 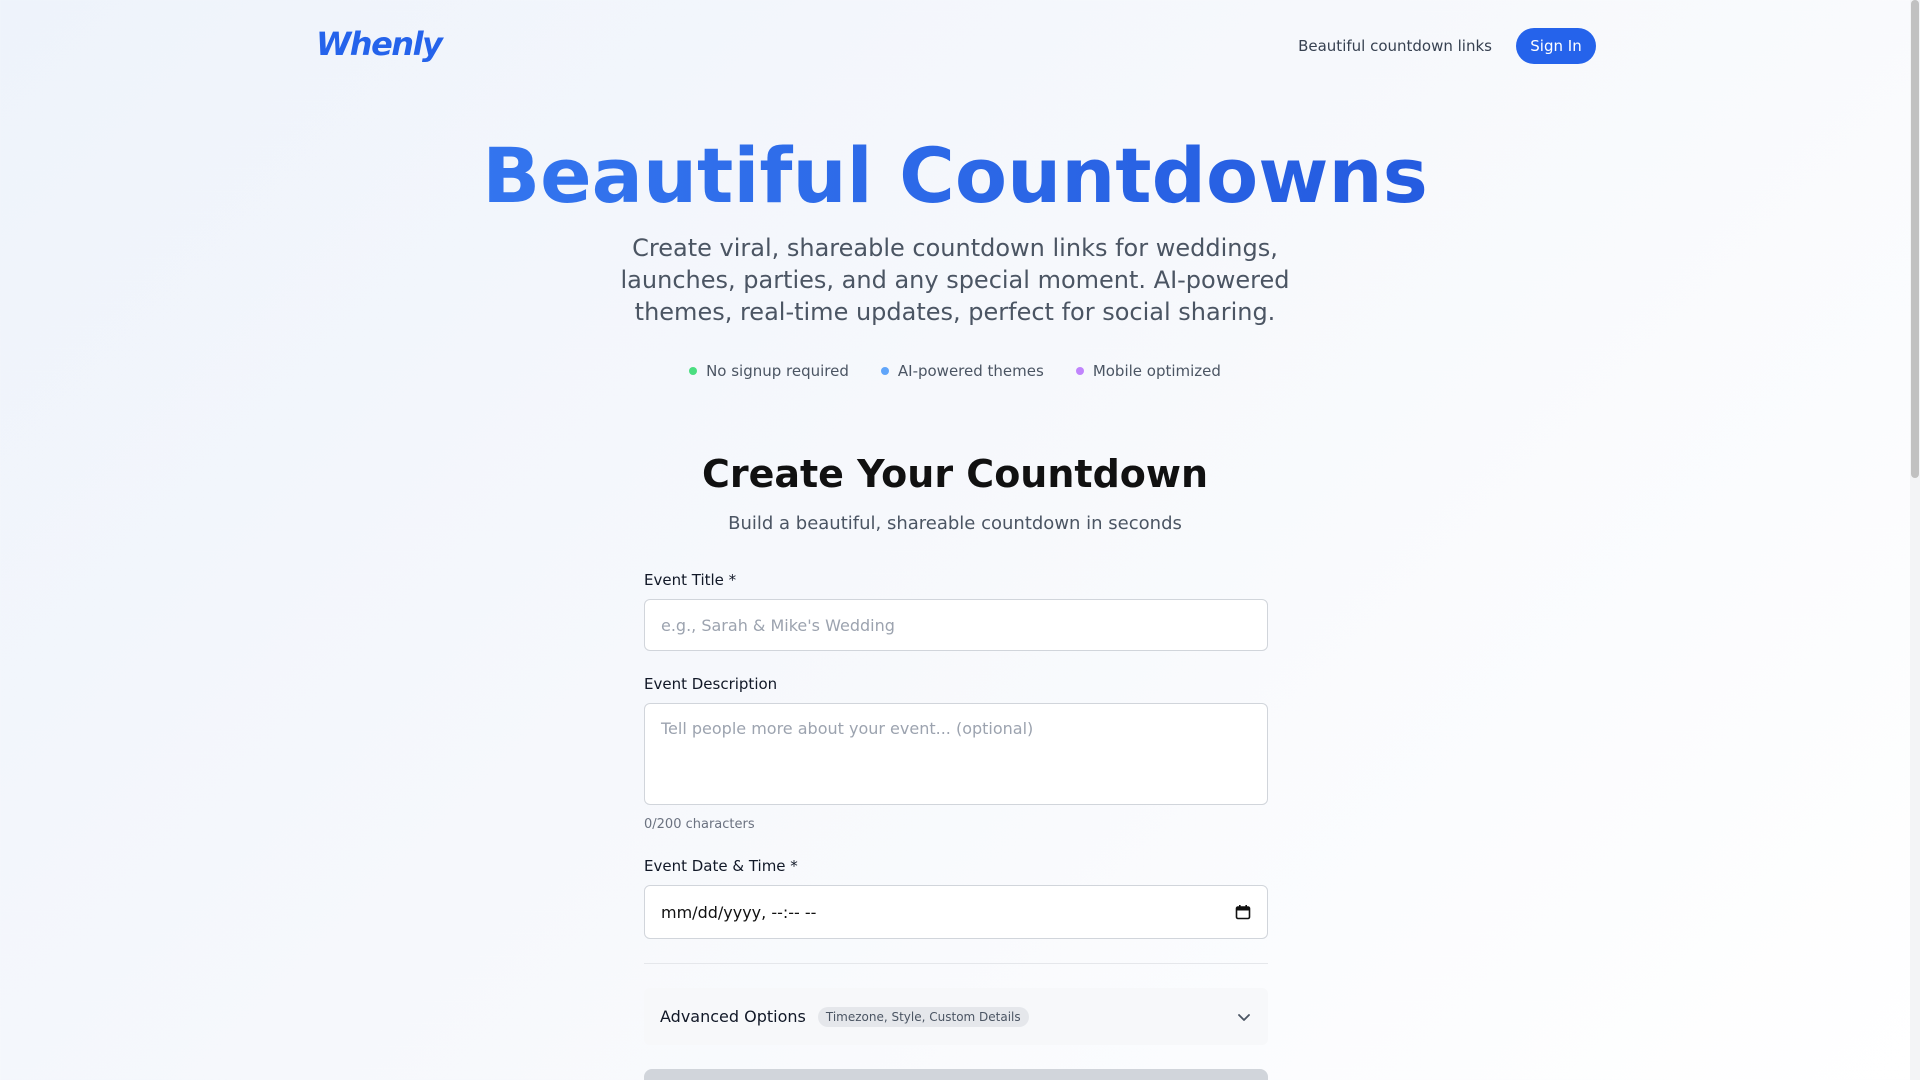 What do you see at coordinates (711, 684) in the screenshot?
I see `event-description-label: Event Description` at bounding box center [711, 684].